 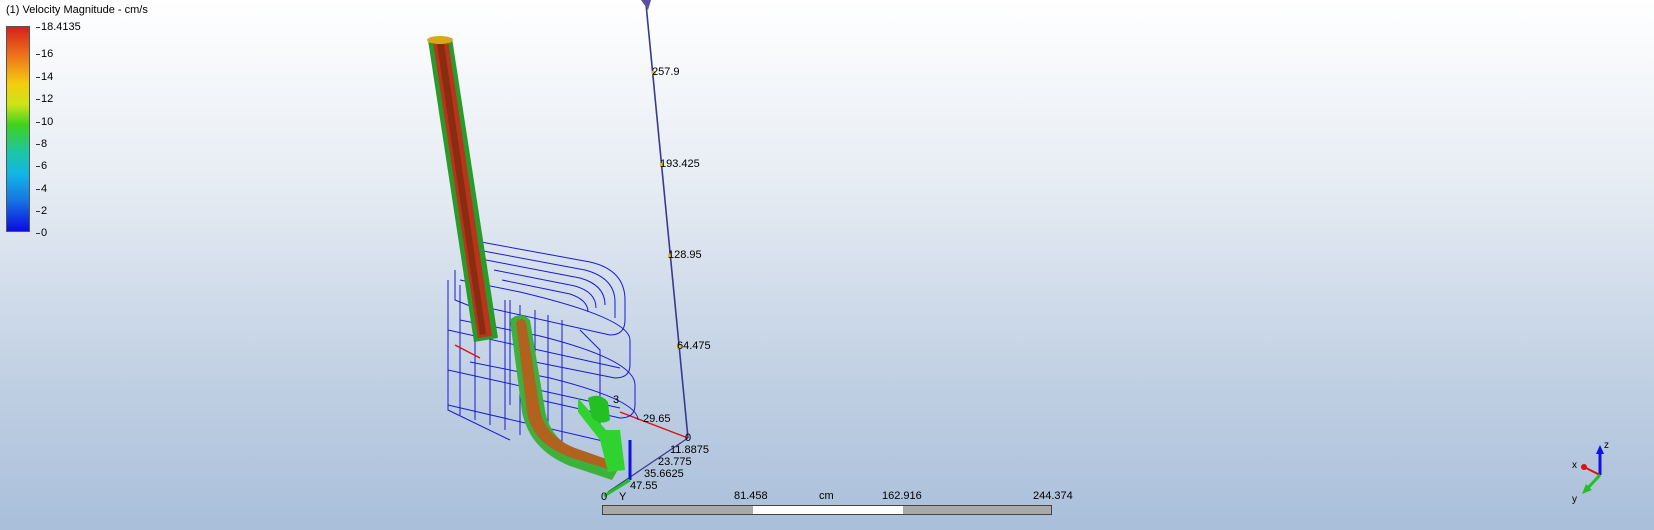 What do you see at coordinates (1574, 499) in the screenshot?
I see `triad-y-label: y` at bounding box center [1574, 499].